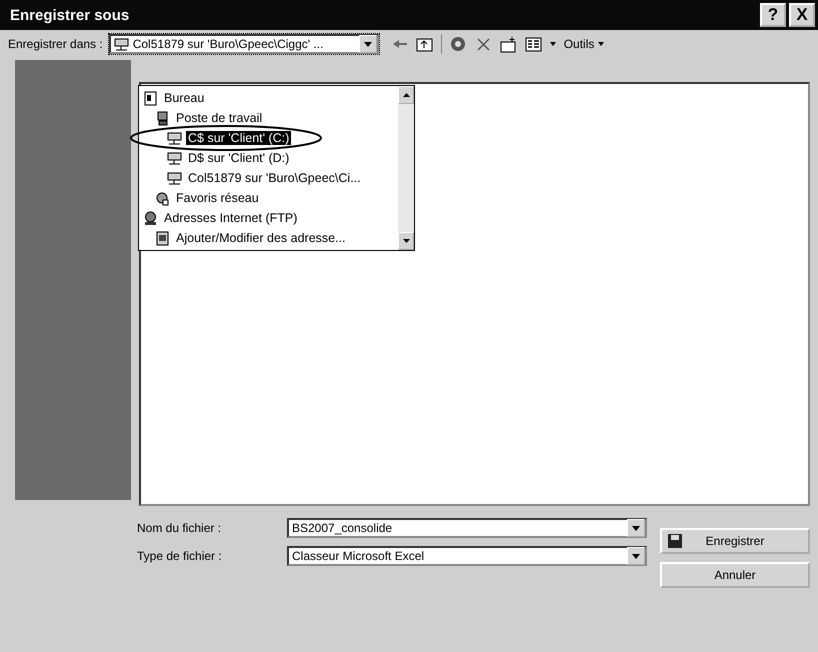 Image resolution: width=818 pixels, height=652 pixels. I want to click on scroll-up-icon, so click(406, 95).